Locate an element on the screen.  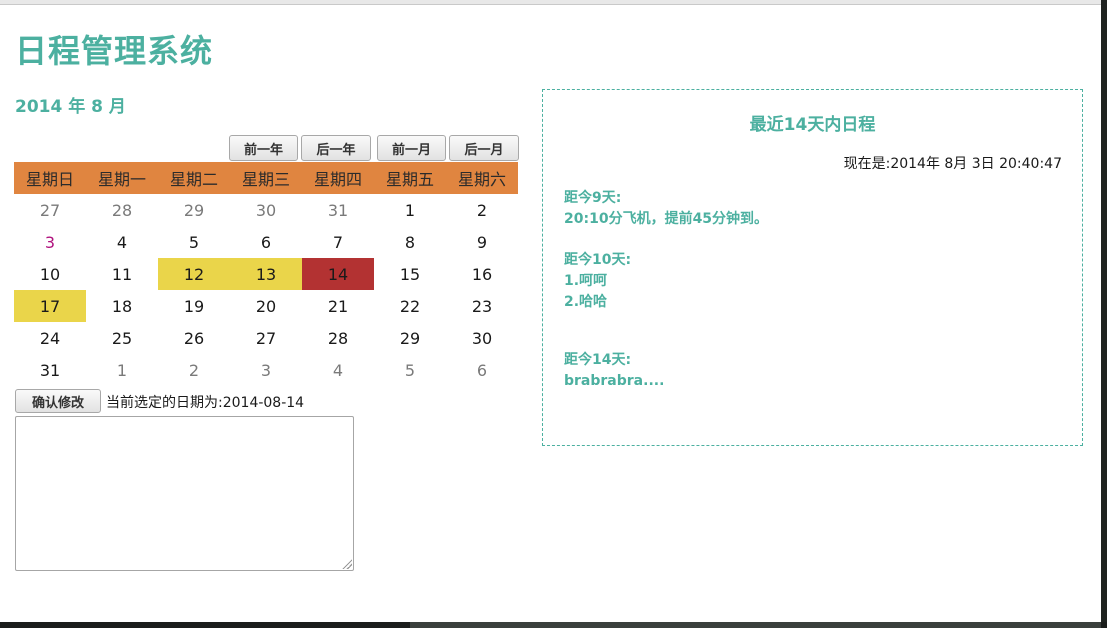
schedule-note-textarea is located at coordinates (184, 493).